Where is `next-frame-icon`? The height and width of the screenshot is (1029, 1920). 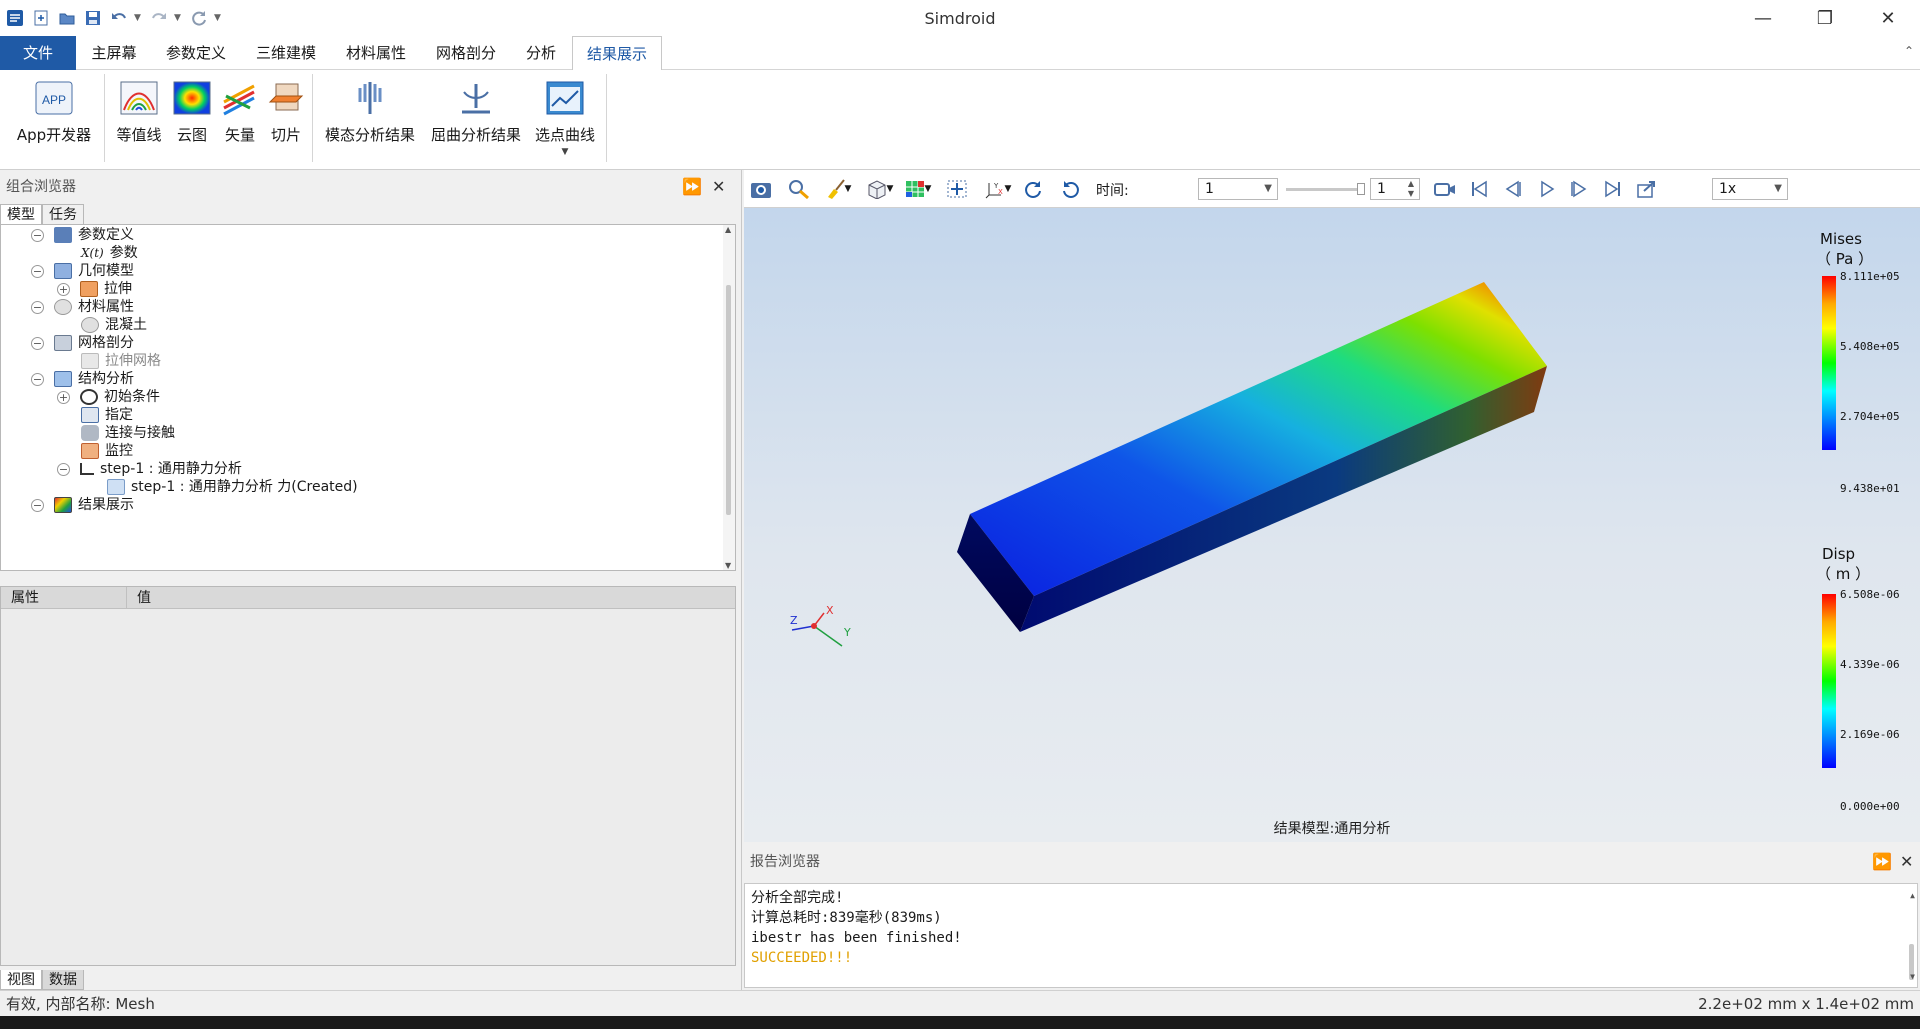 next-frame-icon is located at coordinates (1579, 189).